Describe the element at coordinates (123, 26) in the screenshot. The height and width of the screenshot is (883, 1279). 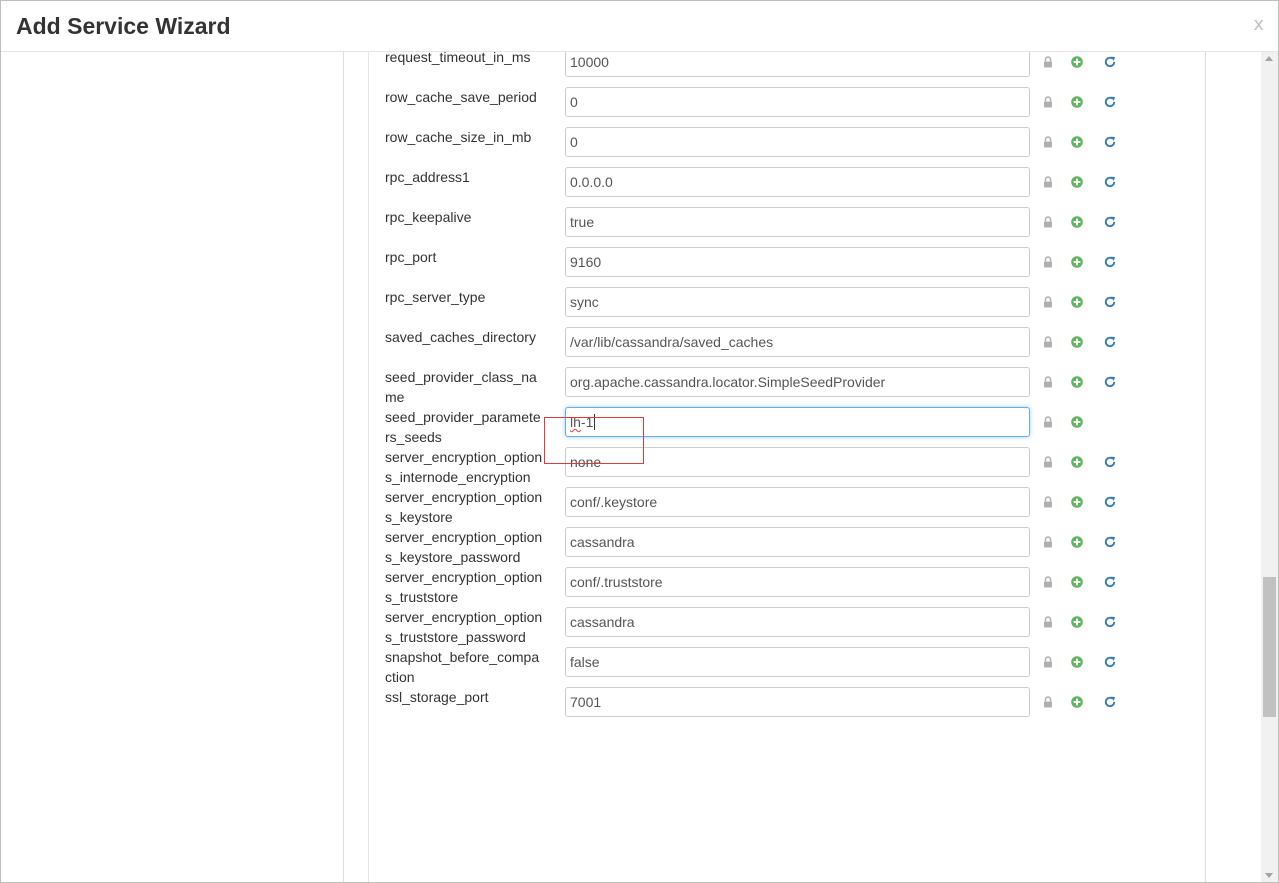
I see `dialog-title: Add Service Wizard` at that location.